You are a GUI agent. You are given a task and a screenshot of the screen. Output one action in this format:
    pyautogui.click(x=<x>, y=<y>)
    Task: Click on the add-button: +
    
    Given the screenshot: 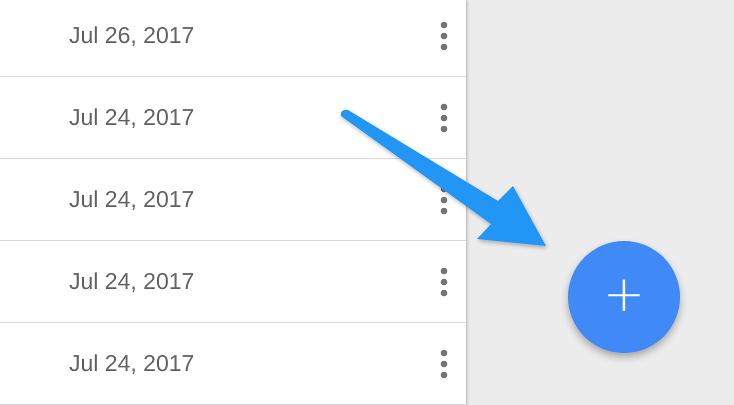 What is the action you would take?
    pyautogui.click(x=624, y=297)
    